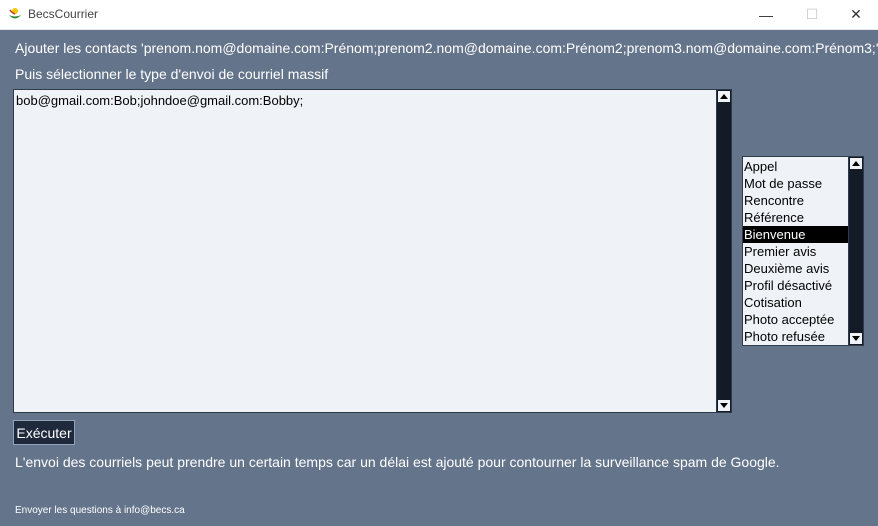  What do you see at coordinates (63, 14) in the screenshot?
I see `window-title: BecsCourrier` at bounding box center [63, 14].